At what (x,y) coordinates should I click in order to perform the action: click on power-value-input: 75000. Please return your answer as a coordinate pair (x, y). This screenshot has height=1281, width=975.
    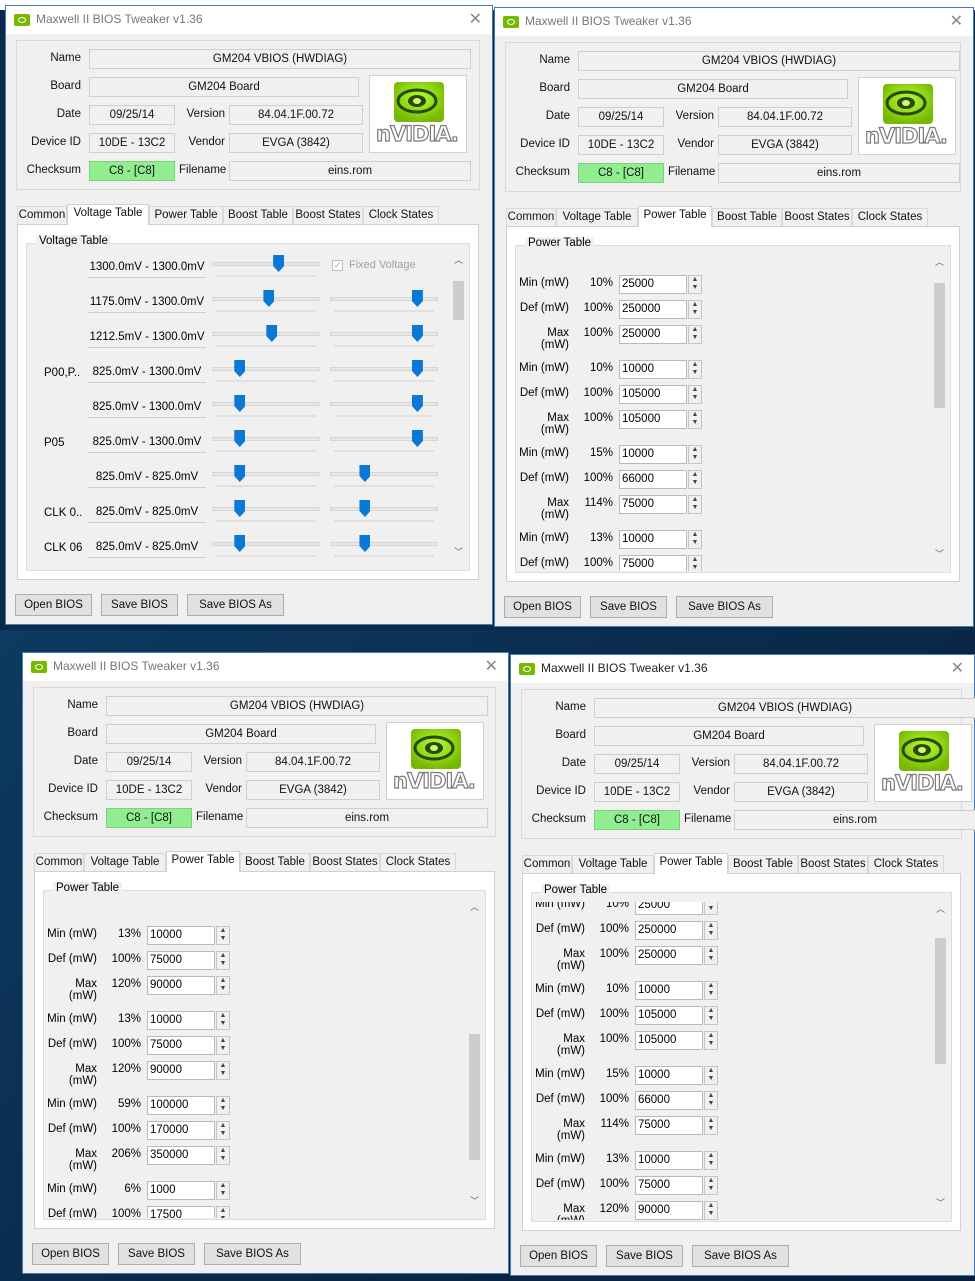
    Looking at the image, I should click on (653, 504).